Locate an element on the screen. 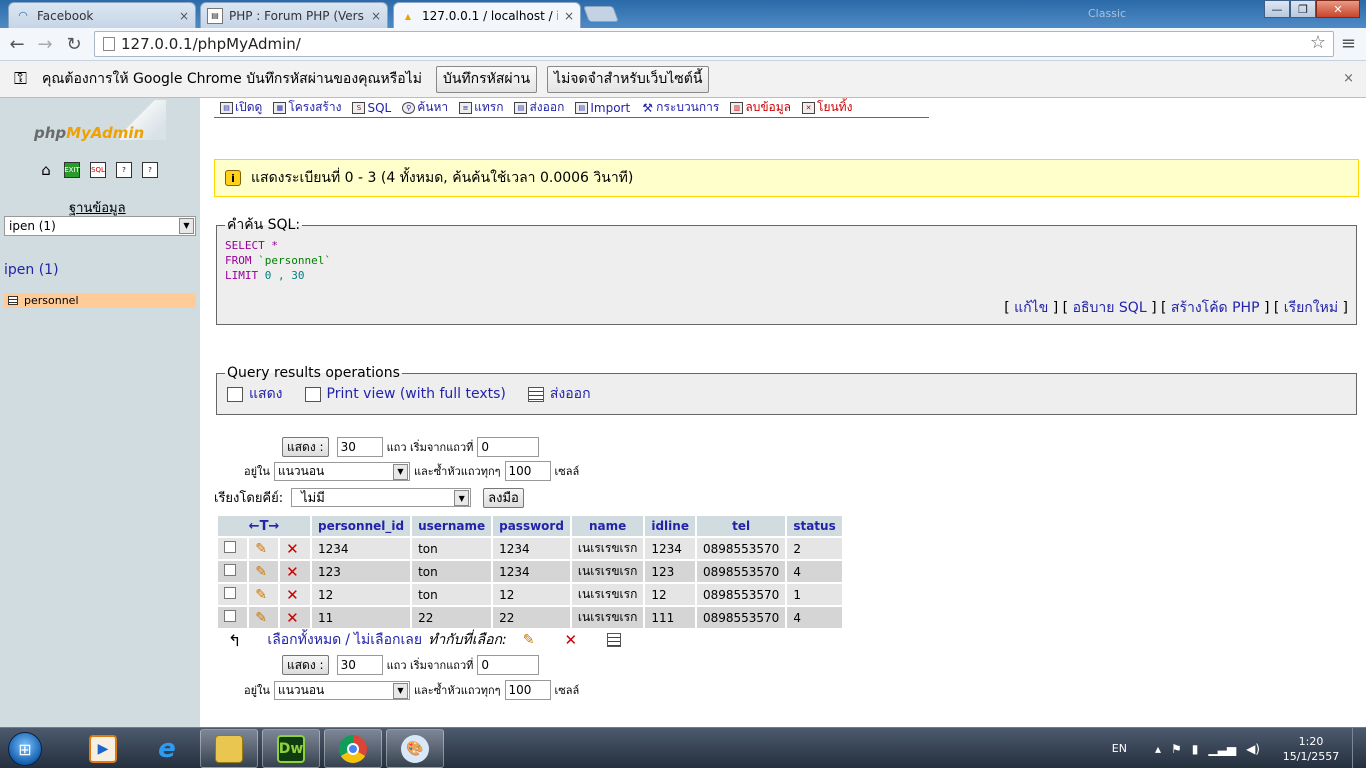 The height and width of the screenshot is (768, 1366). edit-selected-icon: ✎ is located at coordinates (529, 640).